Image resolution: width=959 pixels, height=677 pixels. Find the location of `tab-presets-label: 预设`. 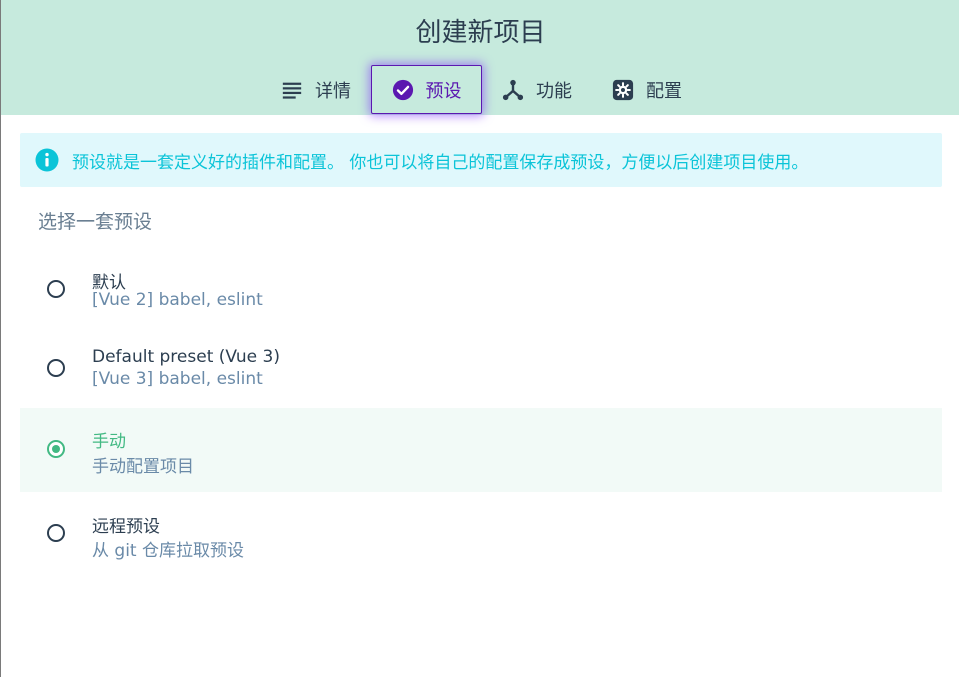

tab-presets-label: 预设 is located at coordinates (443, 91).